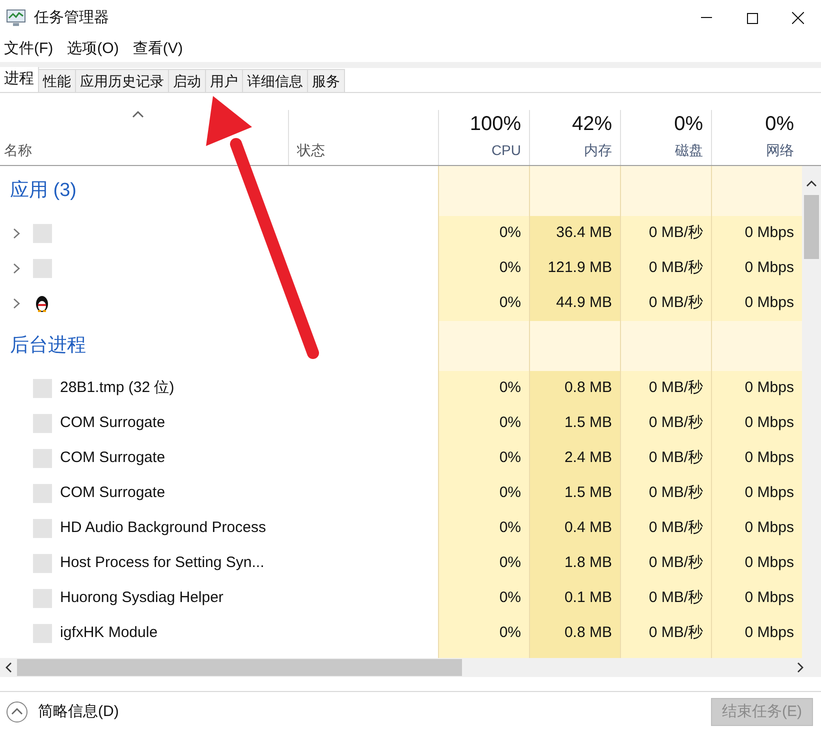 This screenshot has width=821, height=732. Describe the element at coordinates (752, 18) in the screenshot. I see `maximize-icon` at that location.